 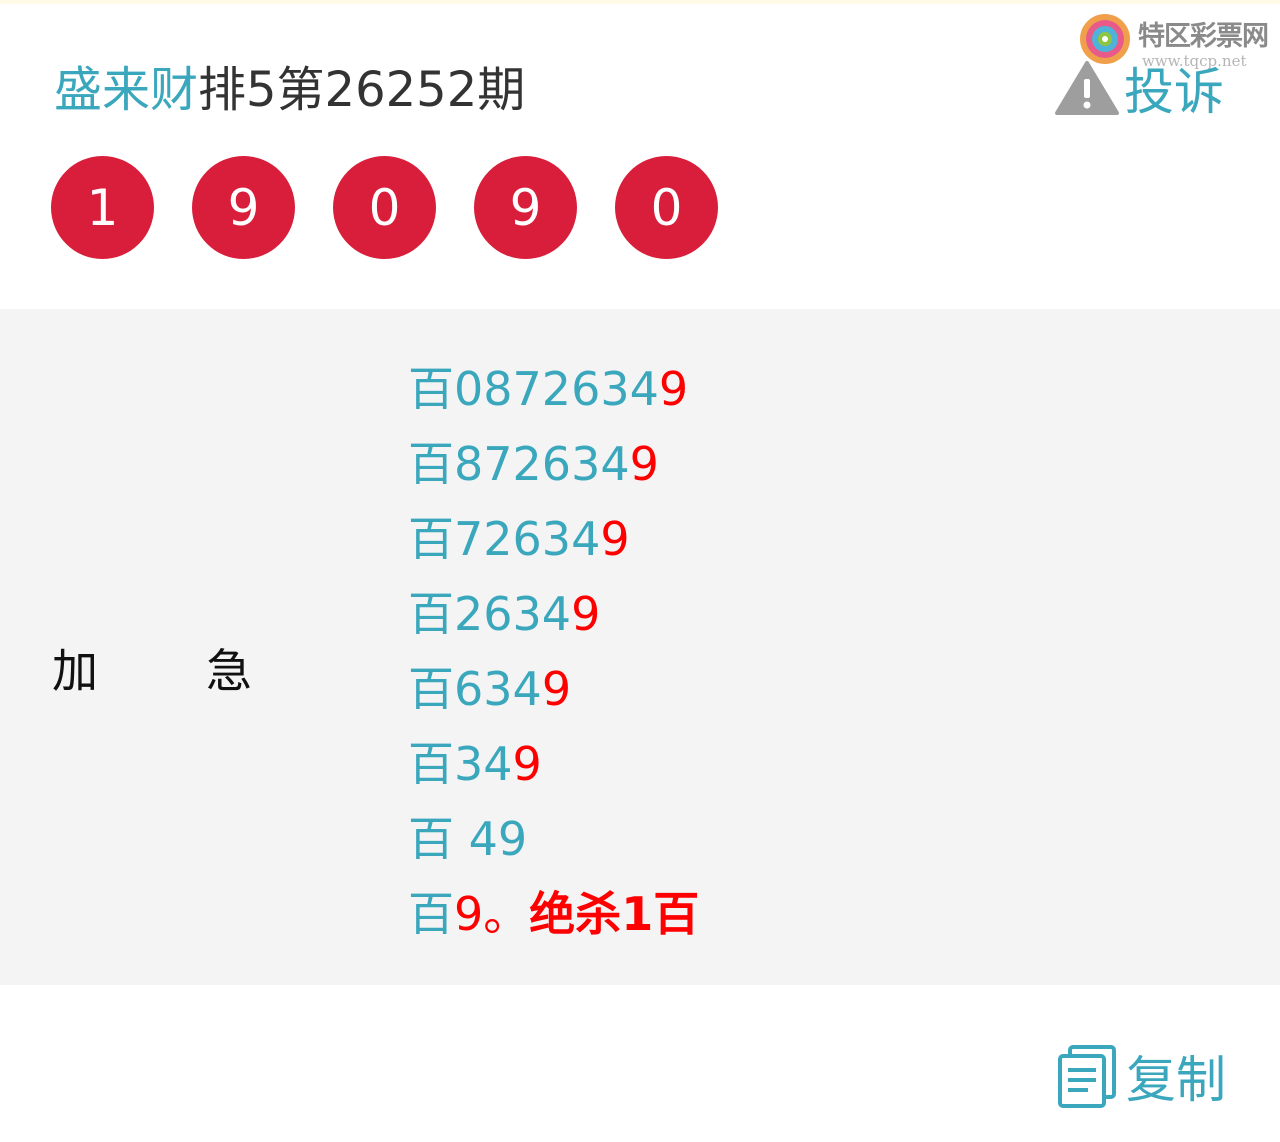 What do you see at coordinates (527, 539) in the screenshot?
I see `line-digits: 72634` at bounding box center [527, 539].